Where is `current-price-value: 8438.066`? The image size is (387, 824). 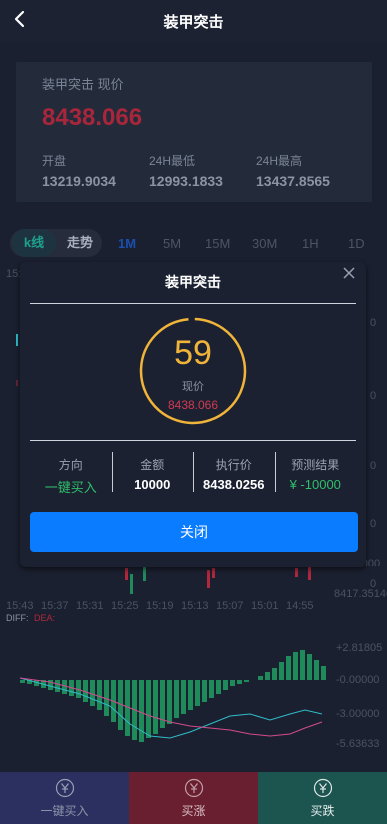
current-price-value: 8438.066 is located at coordinates (193, 405).